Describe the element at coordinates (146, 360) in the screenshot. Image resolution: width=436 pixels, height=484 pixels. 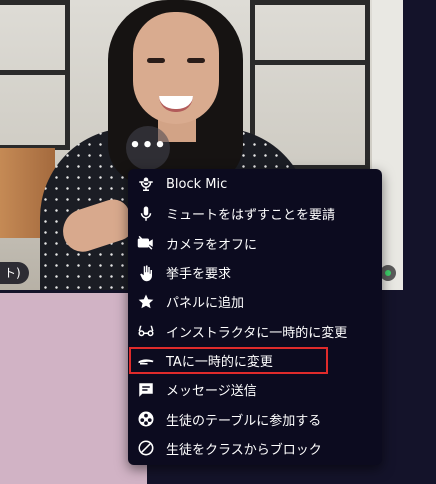
I see `ta-pen-icon` at that location.